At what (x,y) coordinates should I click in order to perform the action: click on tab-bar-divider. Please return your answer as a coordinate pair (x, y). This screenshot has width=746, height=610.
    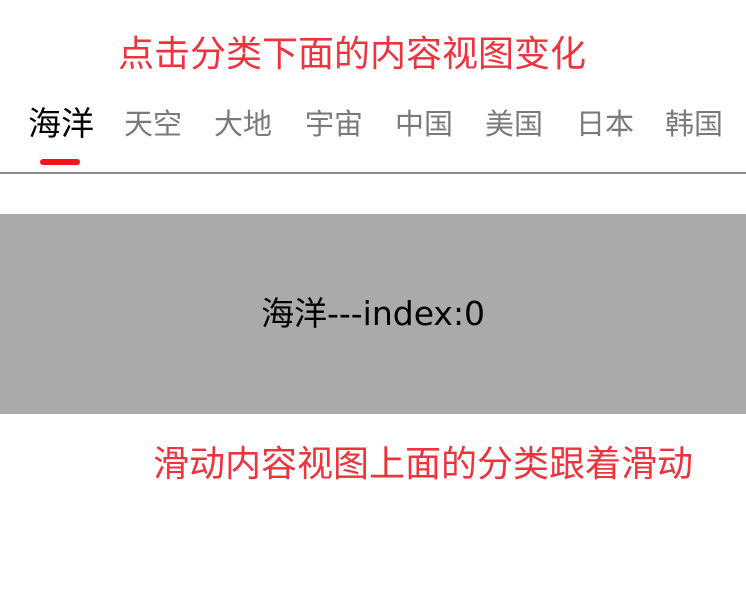
    Looking at the image, I should click on (373, 173).